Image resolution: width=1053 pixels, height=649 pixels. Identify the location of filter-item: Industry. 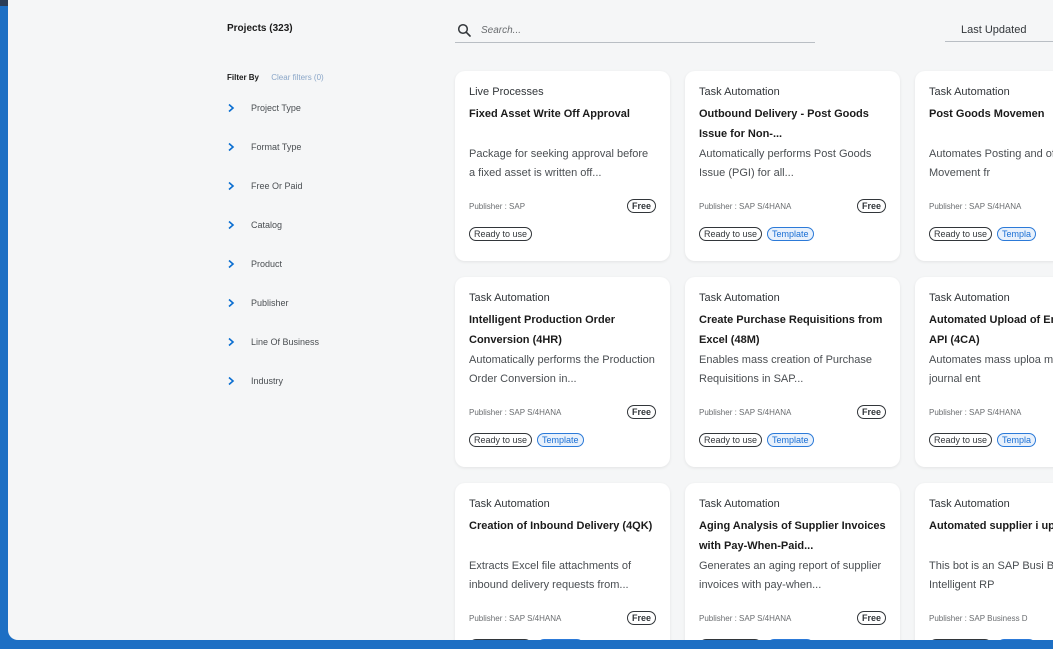
(255, 381).